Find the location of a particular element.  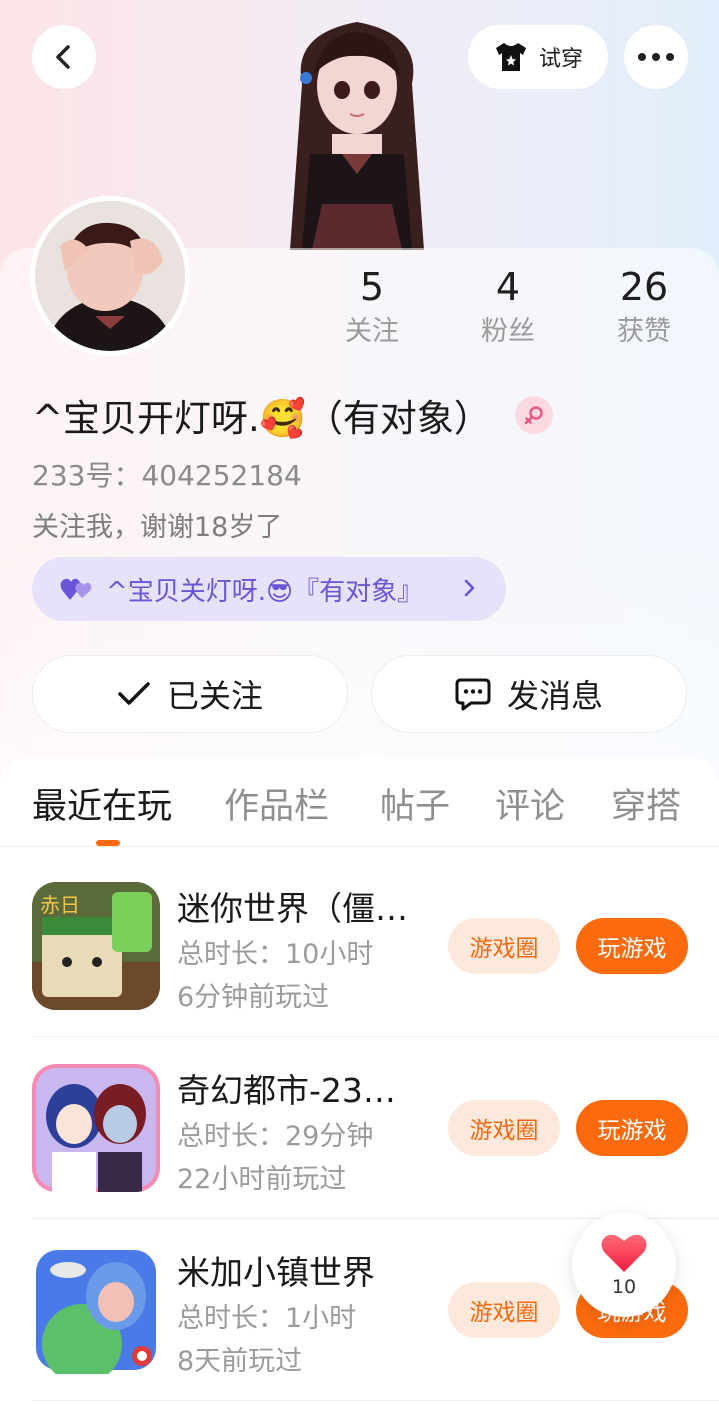

stat-following-value: 5 is located at coordinates (372, 287).